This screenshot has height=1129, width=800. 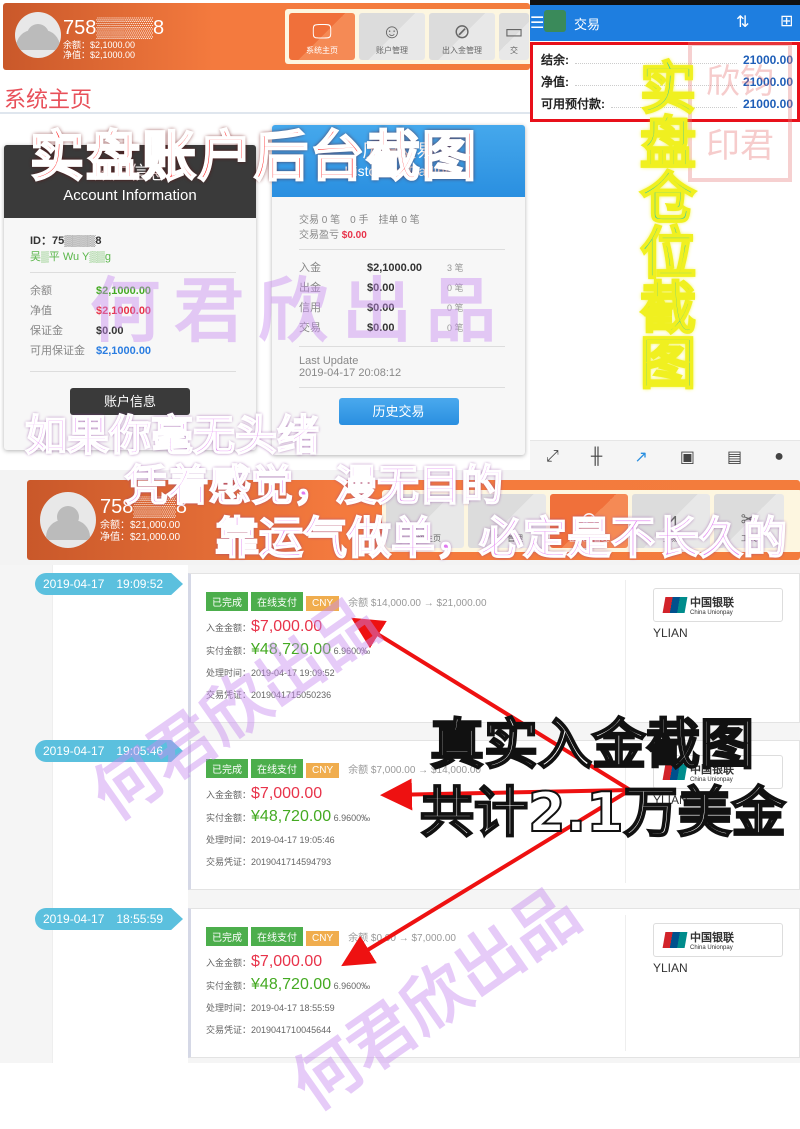 I want to click on red-caption: 实盘账户后台截图, so click(x=253, y=156).